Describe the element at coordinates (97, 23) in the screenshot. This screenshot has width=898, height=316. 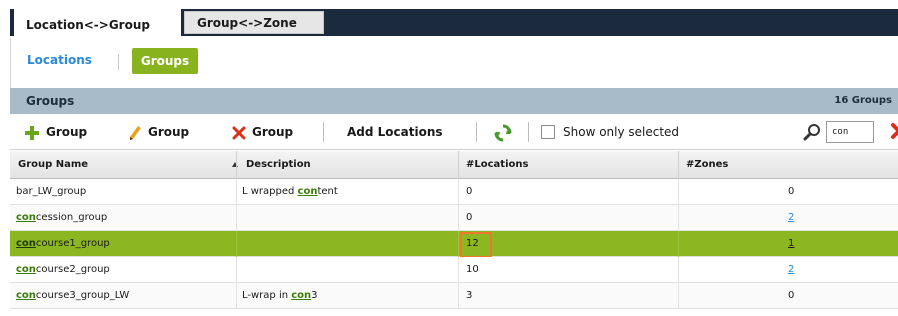
I see `tab-location-group: Location<->Group` at that location.